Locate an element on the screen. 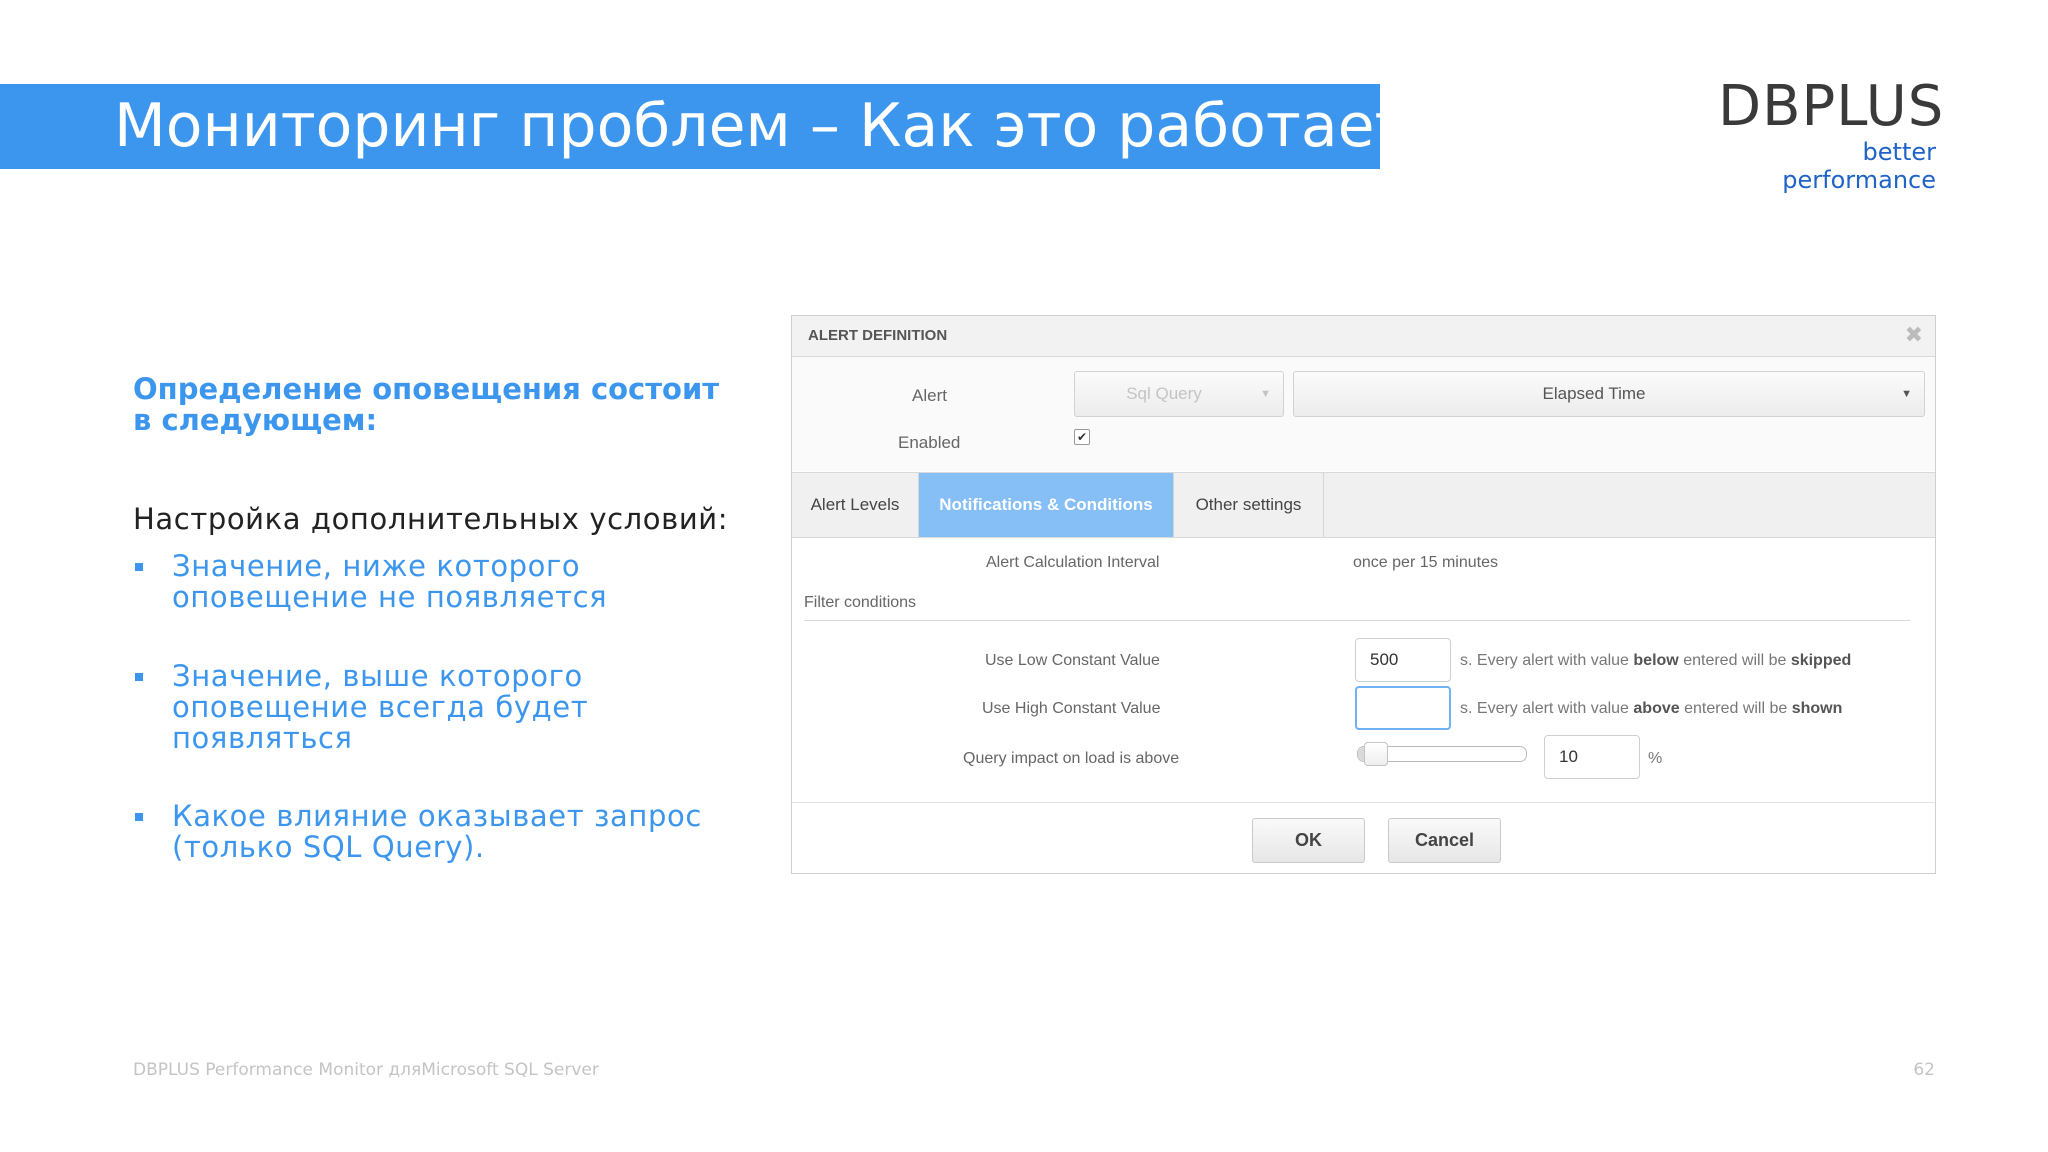 This screenshot has width=2048, height=1152. subheading: Настройка дополнительных условий: is located at coordinates (431, 519).